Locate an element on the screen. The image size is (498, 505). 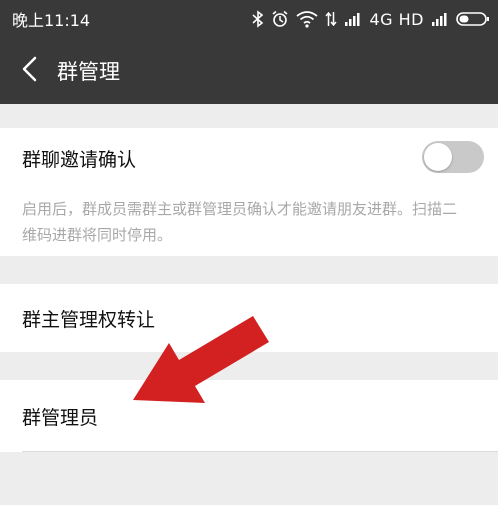
toggle-knob is located at coordinates (438, 157).